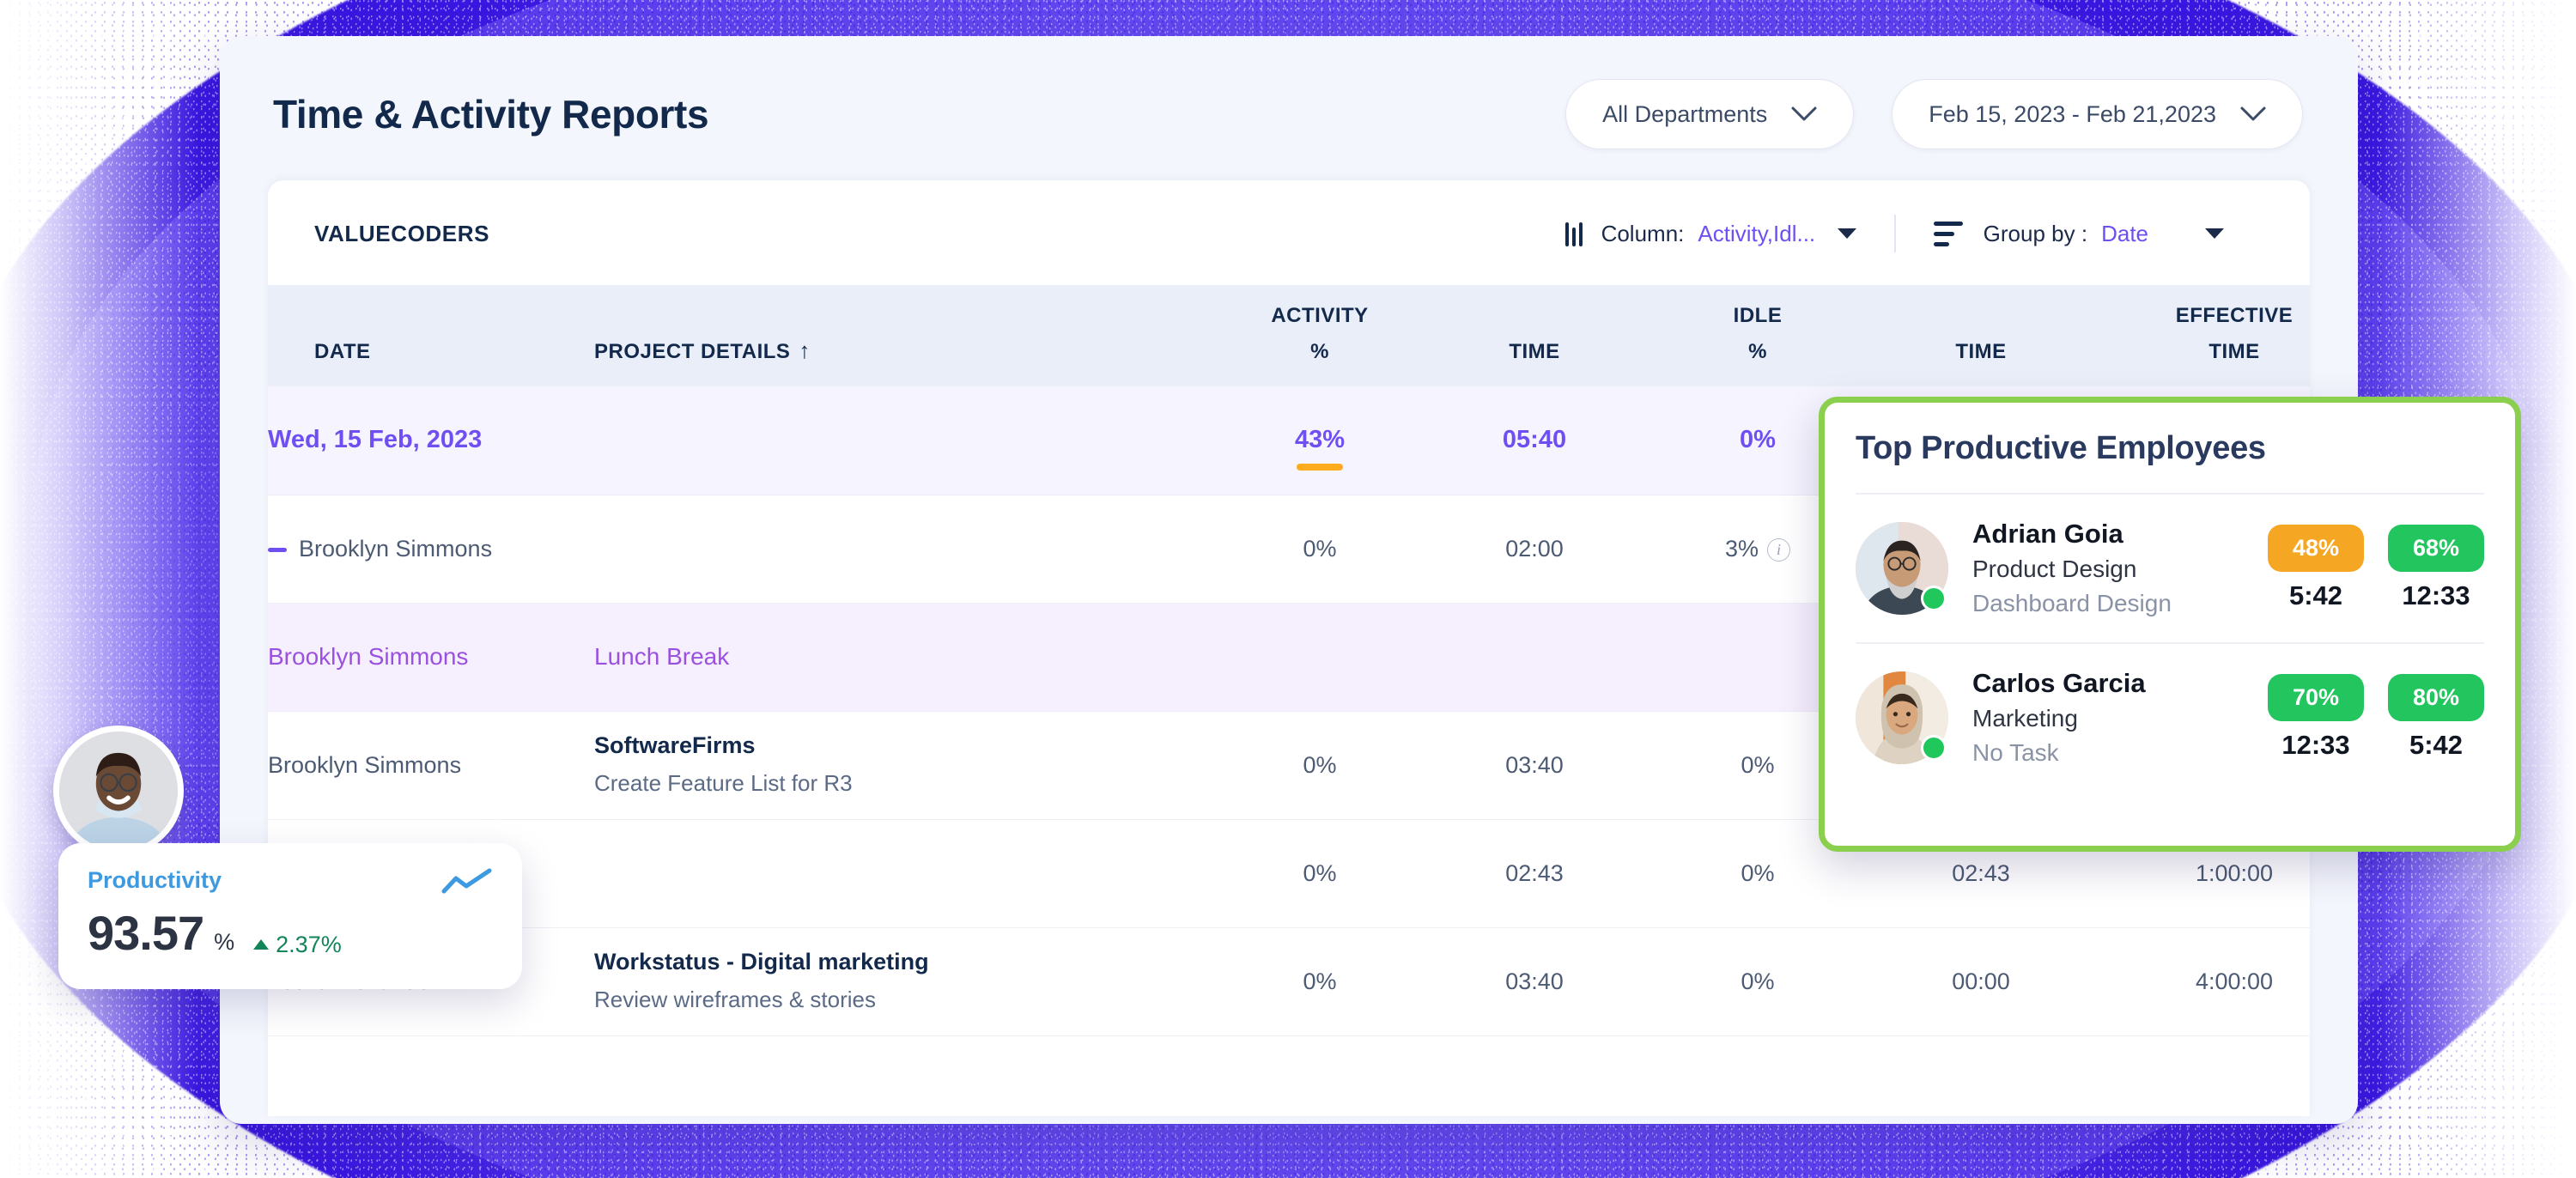 Image resolution: width=2576 pixels, height=1178 pixels. I want to click on employee-department: Marketing, so click(2025, 719).